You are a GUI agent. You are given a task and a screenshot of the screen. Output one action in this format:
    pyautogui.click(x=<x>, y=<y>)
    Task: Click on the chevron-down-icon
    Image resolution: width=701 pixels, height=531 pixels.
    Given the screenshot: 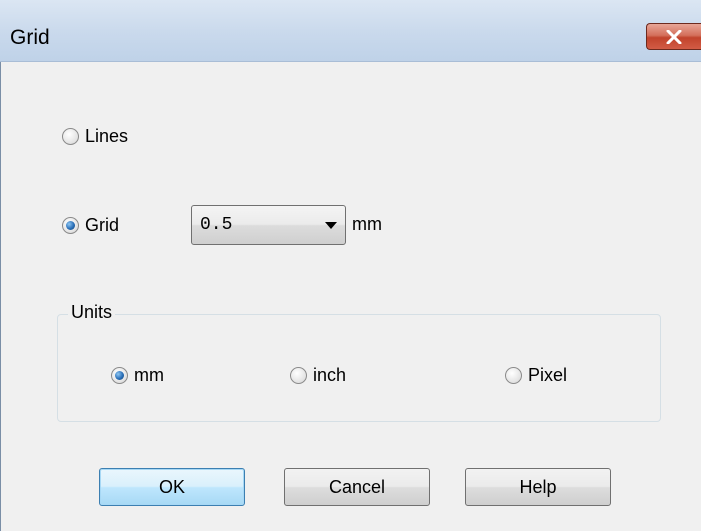 What is the action you would take?
    pyautogui.click(x=331, y=225)
    